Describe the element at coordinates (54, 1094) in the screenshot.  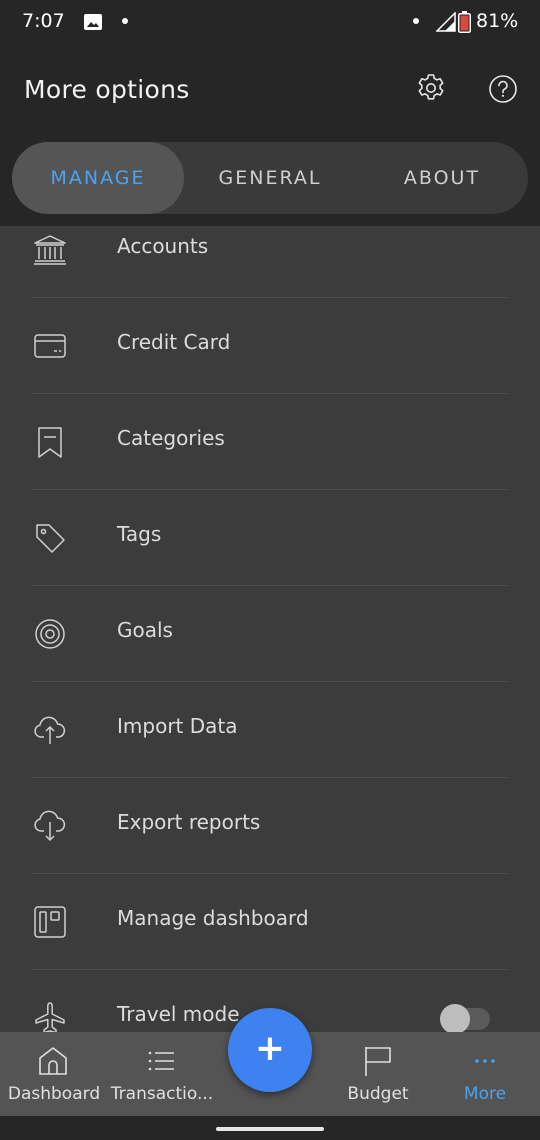
I see `nav-label: Dashboard` at that location.